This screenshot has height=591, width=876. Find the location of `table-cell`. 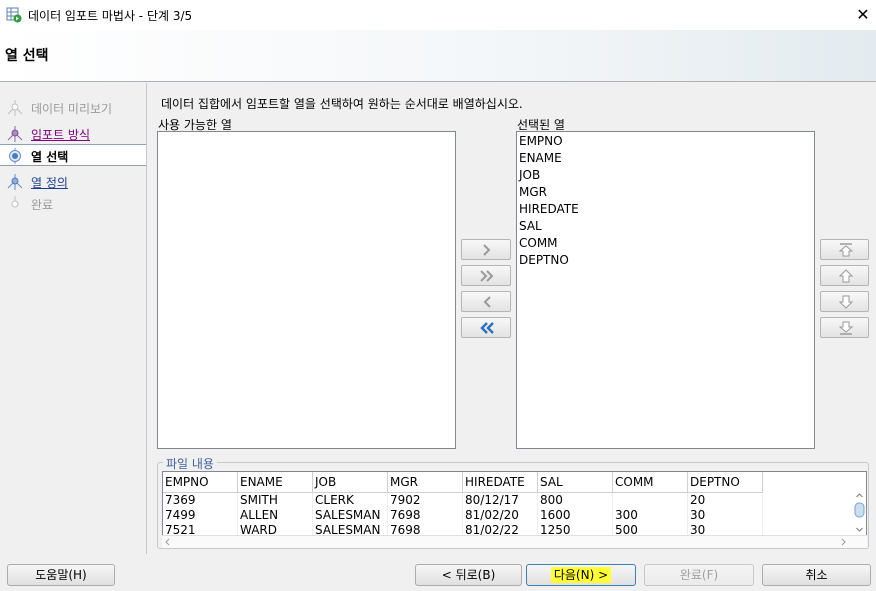

table-cell is located at coordinates (650, 500).